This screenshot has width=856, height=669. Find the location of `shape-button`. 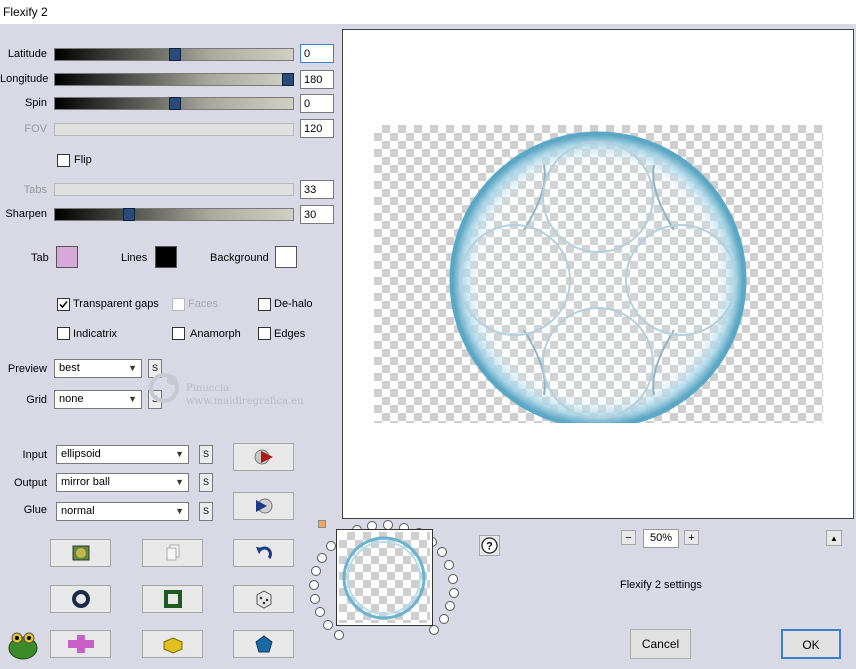

shape-button is located at coordinates (263, 644).